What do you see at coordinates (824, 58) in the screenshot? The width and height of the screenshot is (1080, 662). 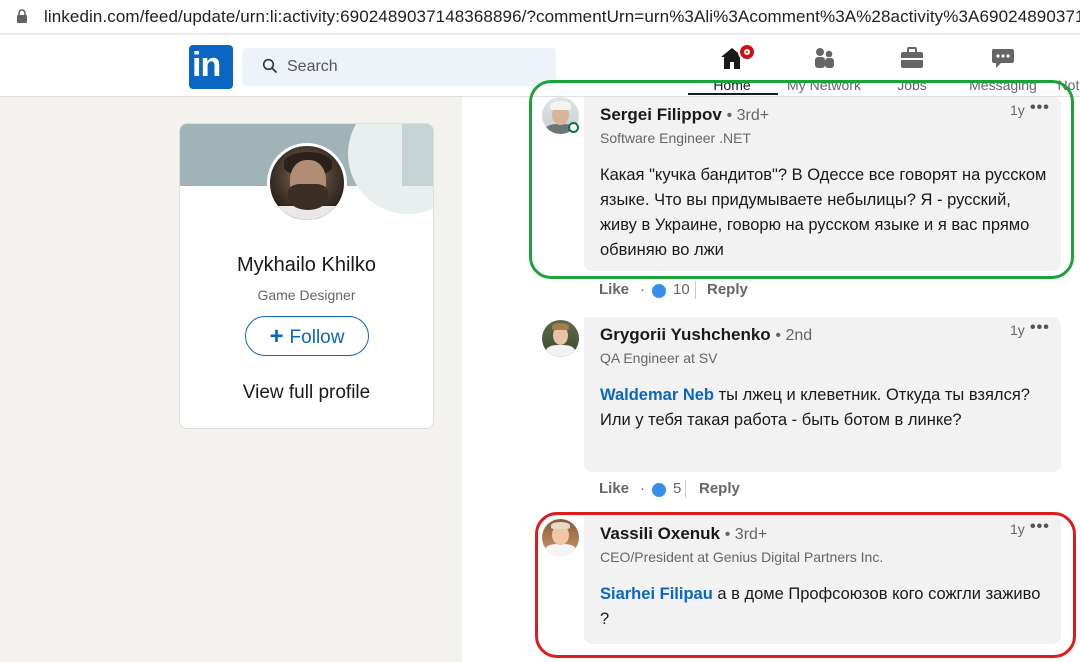 I see `network-icon` at bounding box center [824, 58].